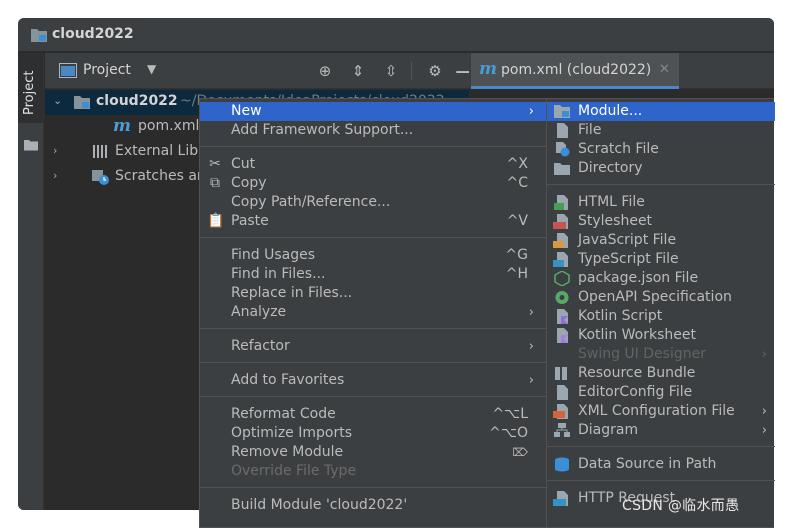 This screenshot has height=528, width=792. Describe the element at coordinates (411, 71) in the screenshot. I see `toolbar-divider` at that location.